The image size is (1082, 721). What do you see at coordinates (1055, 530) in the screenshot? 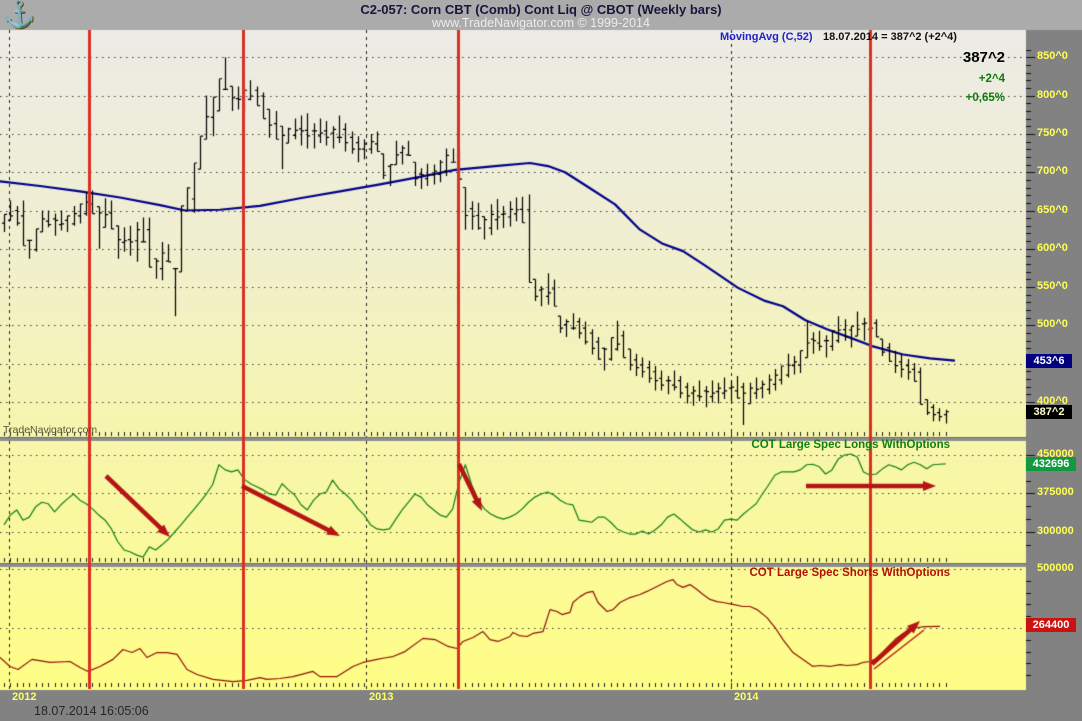
I see `cot-longs-axis-label: 300000` at bounding box center [1055, 530].